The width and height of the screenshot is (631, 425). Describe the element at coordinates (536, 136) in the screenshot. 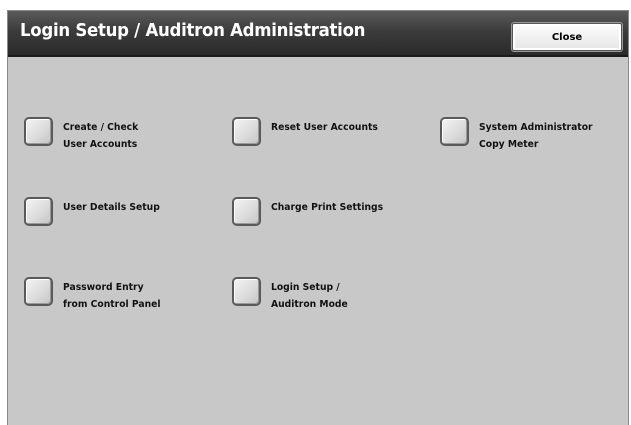

I see `system-administrator-copy-meter-label: System Administrator Copy Meter` at that location.